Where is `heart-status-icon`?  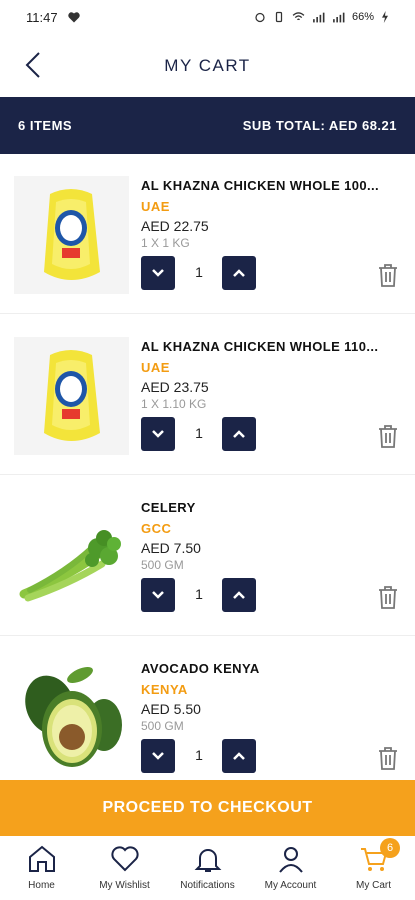
heart-status-icon is located at coordinates (73, 16).